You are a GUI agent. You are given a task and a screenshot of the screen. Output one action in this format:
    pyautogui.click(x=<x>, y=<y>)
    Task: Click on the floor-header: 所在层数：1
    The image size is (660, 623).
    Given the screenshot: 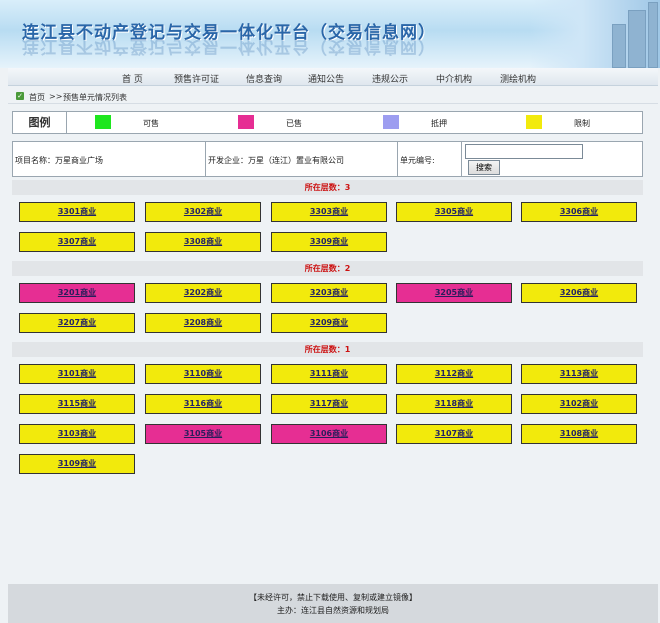 What is the action you would take?
    pyautogui.click(x=327, y=349)
    